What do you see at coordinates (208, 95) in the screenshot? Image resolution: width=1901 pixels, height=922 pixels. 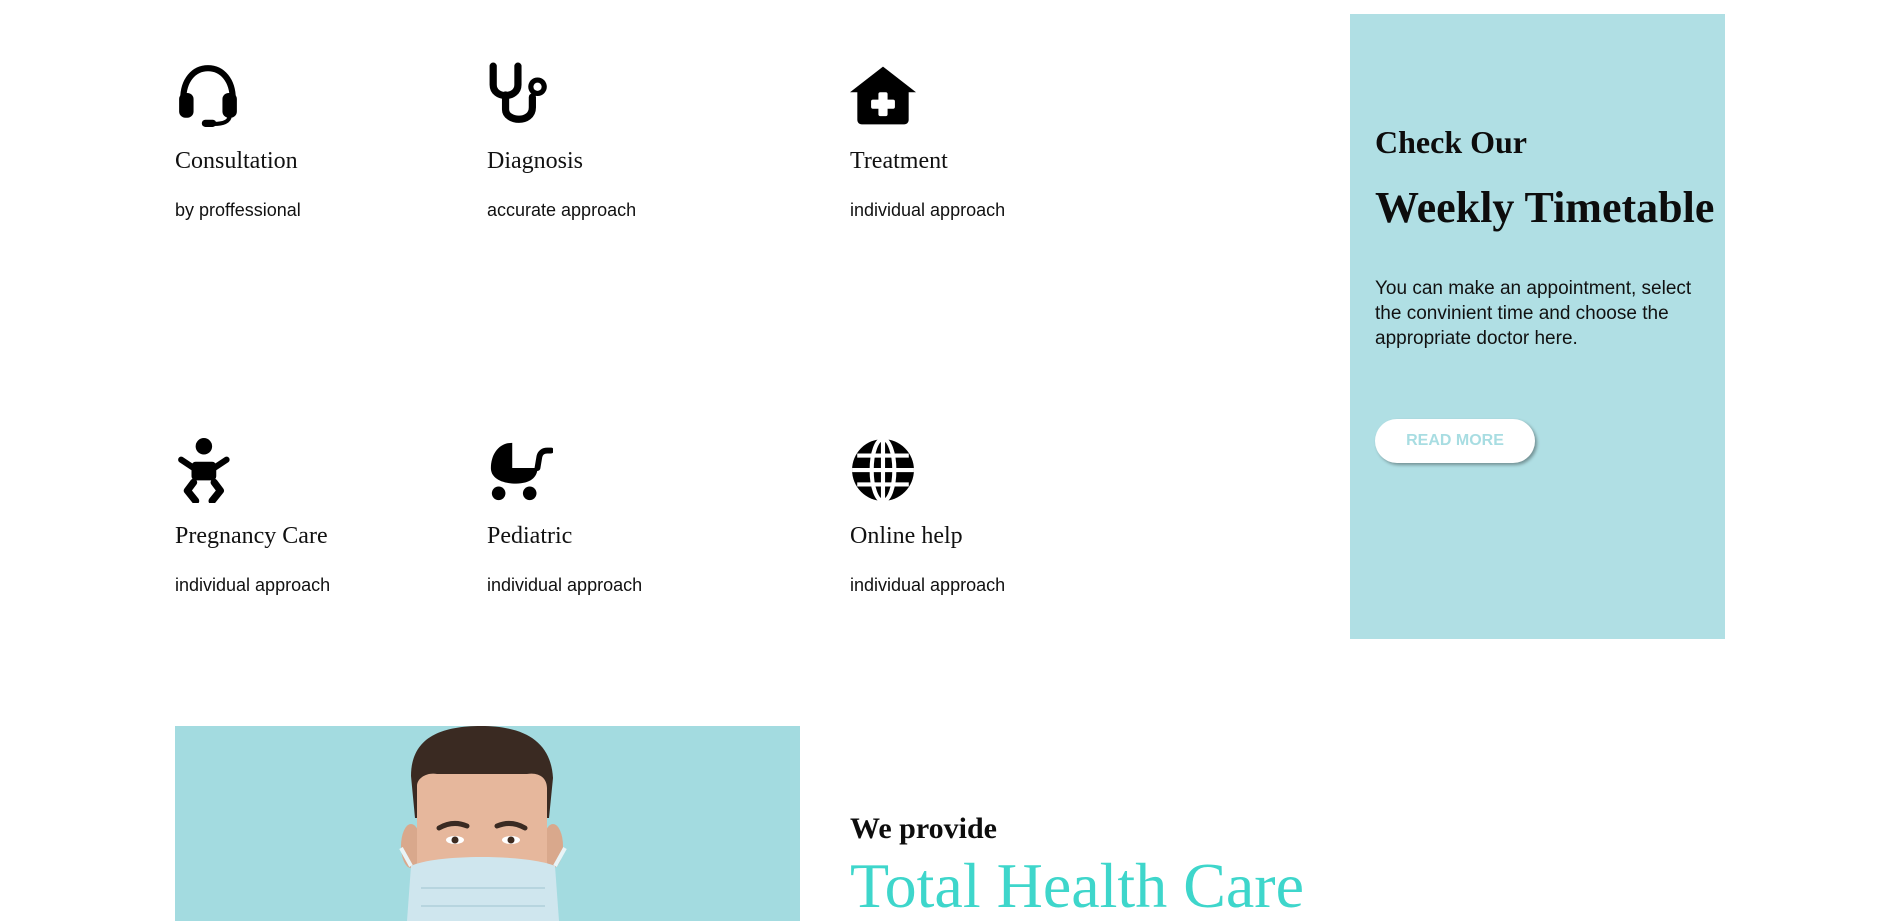 I see `headset-icon` at bounding box center [208, 95].